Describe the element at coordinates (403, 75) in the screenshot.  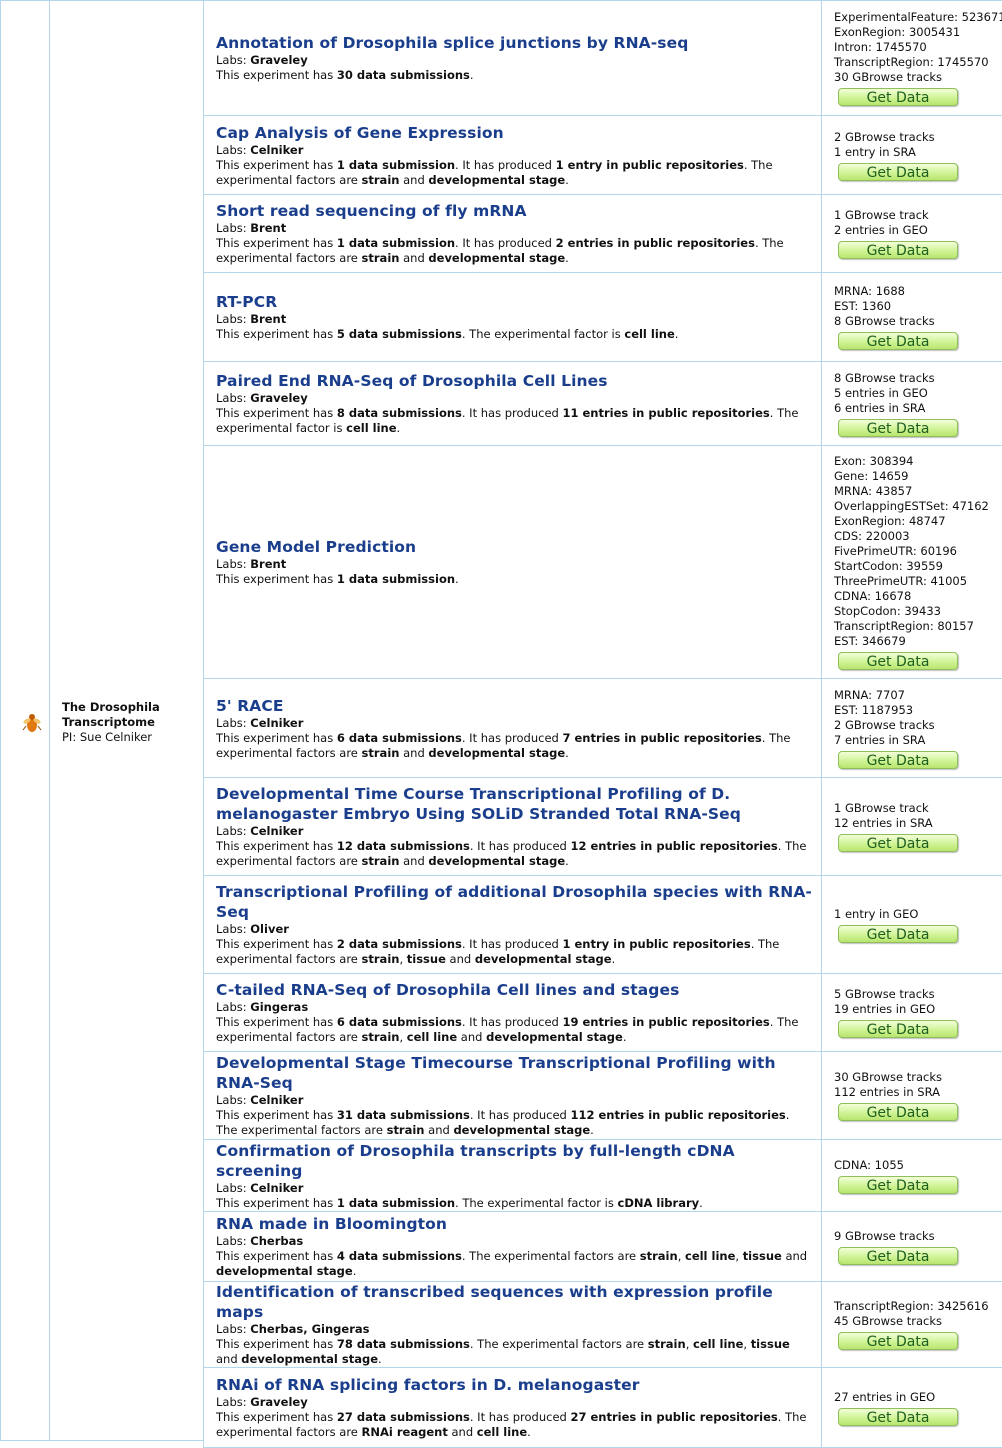
I see `summary-highlight: 30 data submissions` at that location.